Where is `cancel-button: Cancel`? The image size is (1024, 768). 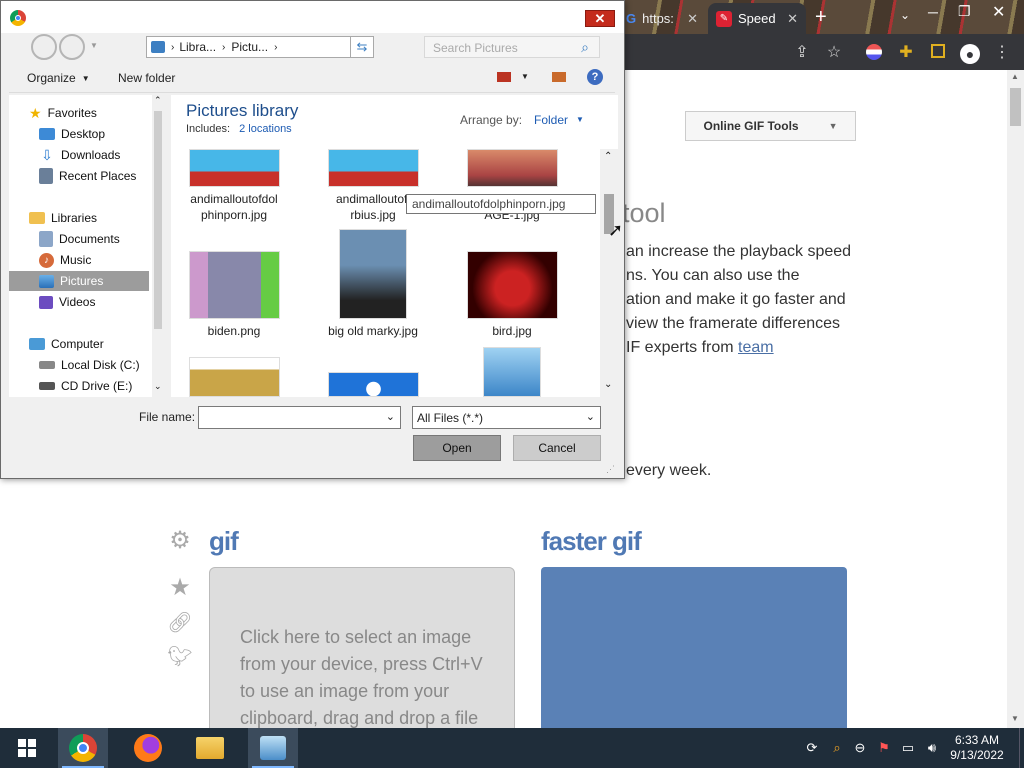 cancel-button: Cancel is located at coordinates (557, 448).